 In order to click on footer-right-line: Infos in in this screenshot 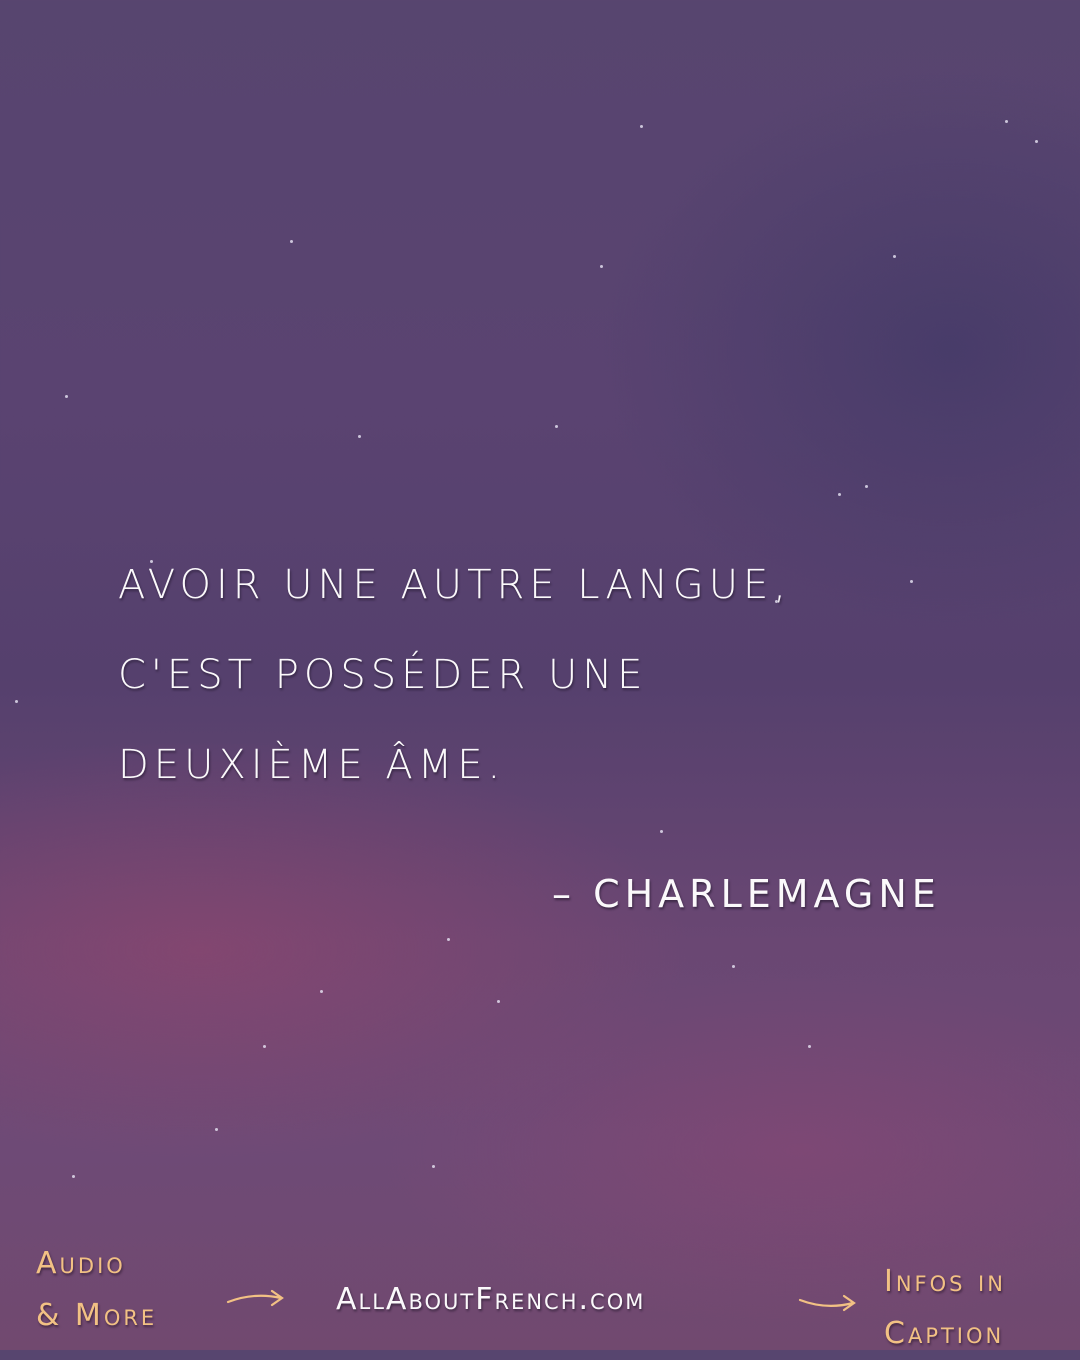, I will do `click(945, 1281)`.